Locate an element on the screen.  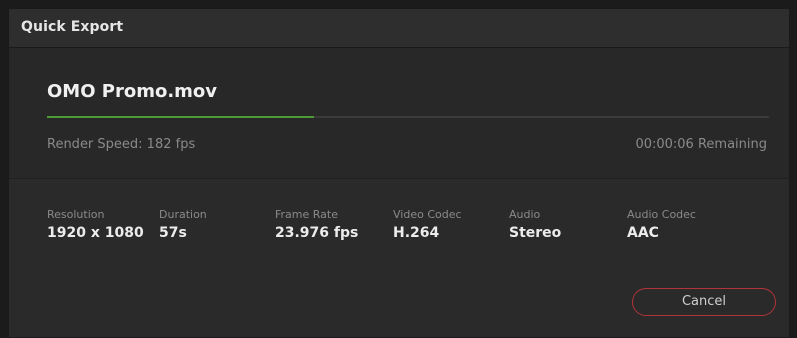
info-label: Audio is located at coordinates (525, 214).